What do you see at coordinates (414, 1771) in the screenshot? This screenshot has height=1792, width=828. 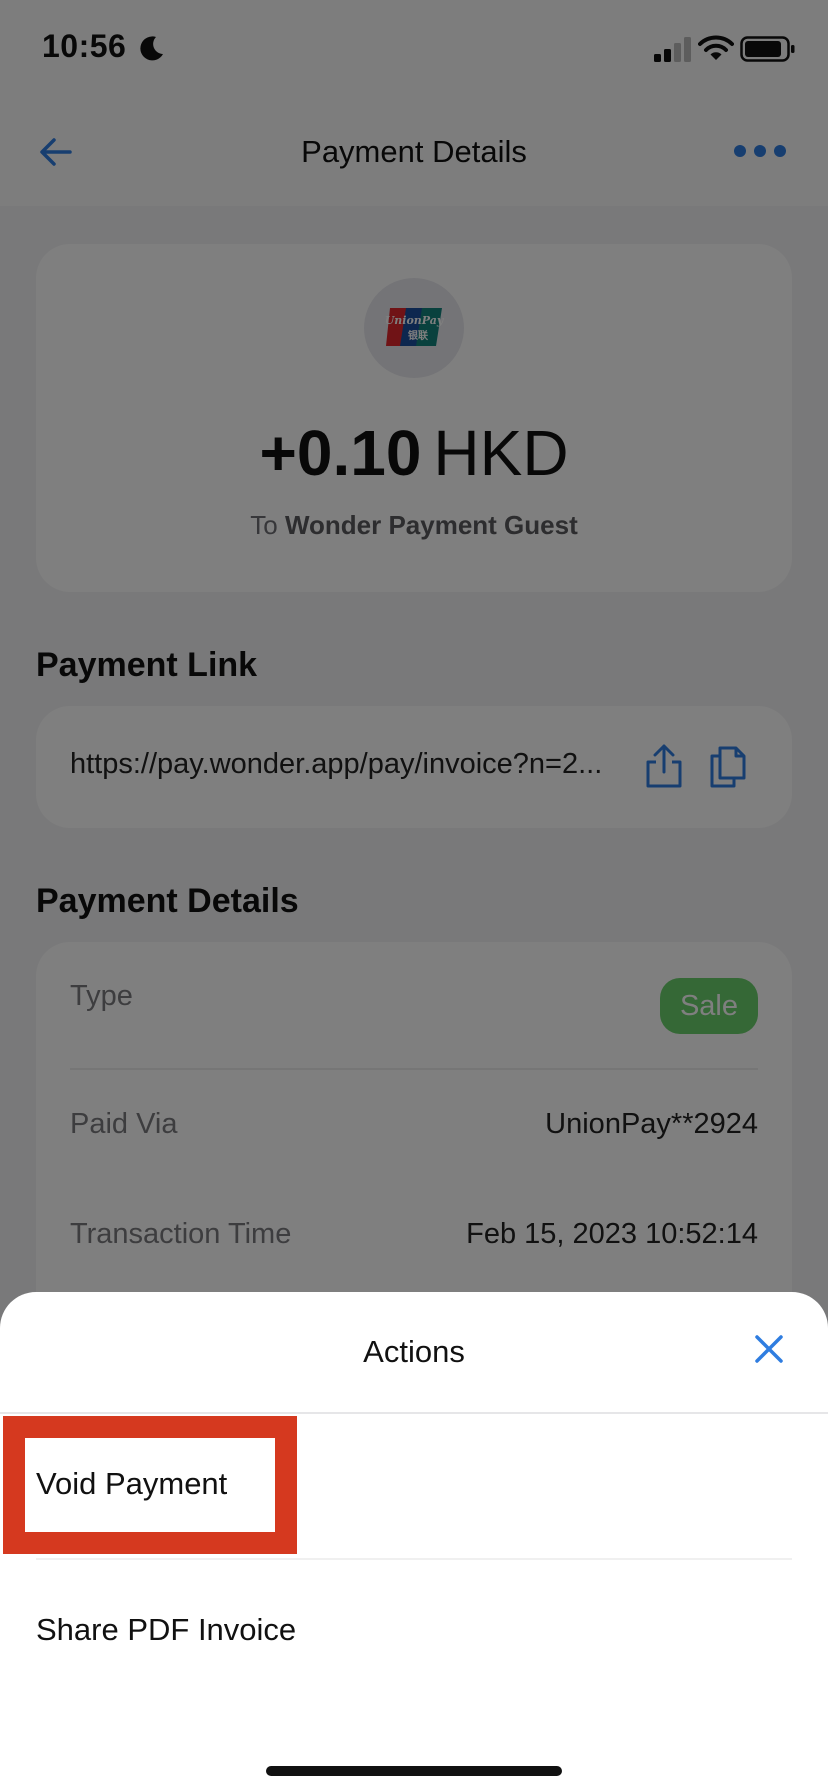 I see `home-indicator` at bounding box center [414, 1771].